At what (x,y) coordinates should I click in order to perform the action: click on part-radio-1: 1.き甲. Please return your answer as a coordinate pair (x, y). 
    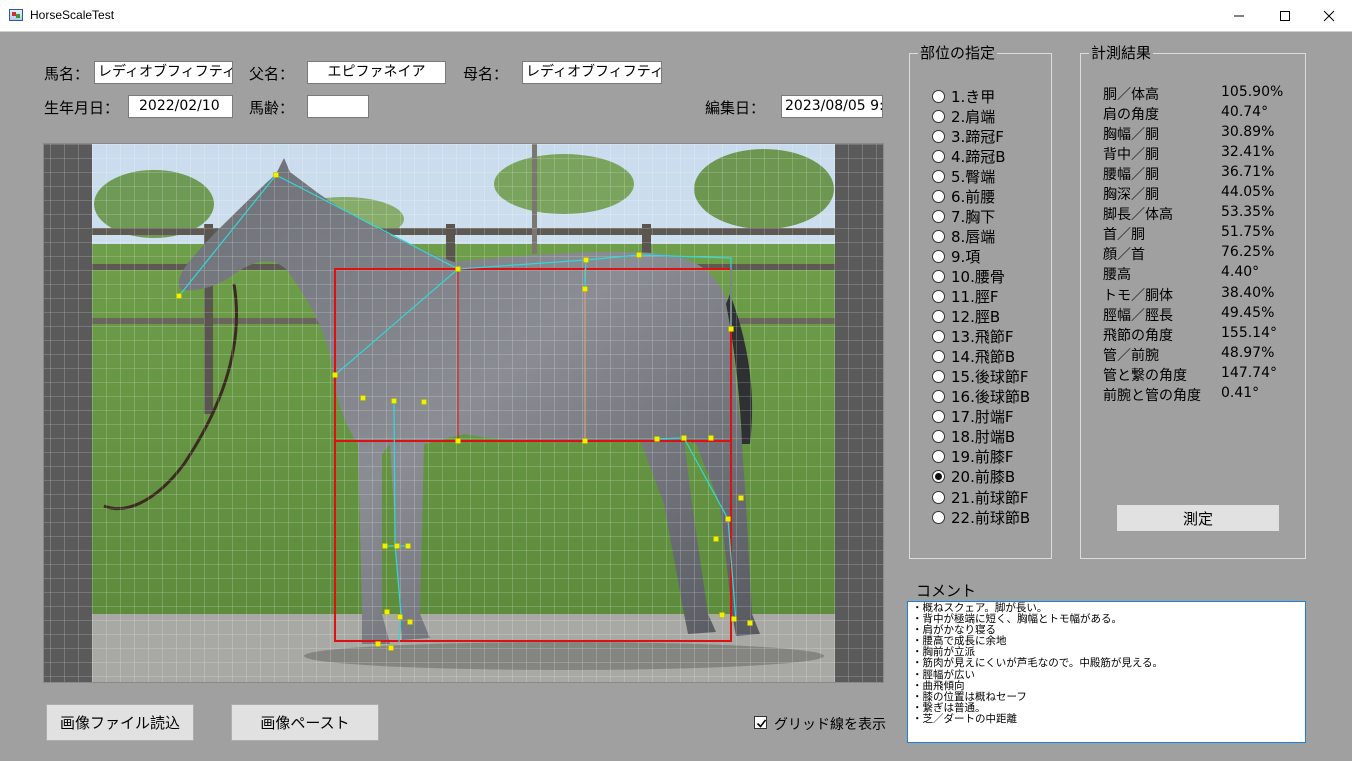
    Looking at the image, I should click on (963, 96).